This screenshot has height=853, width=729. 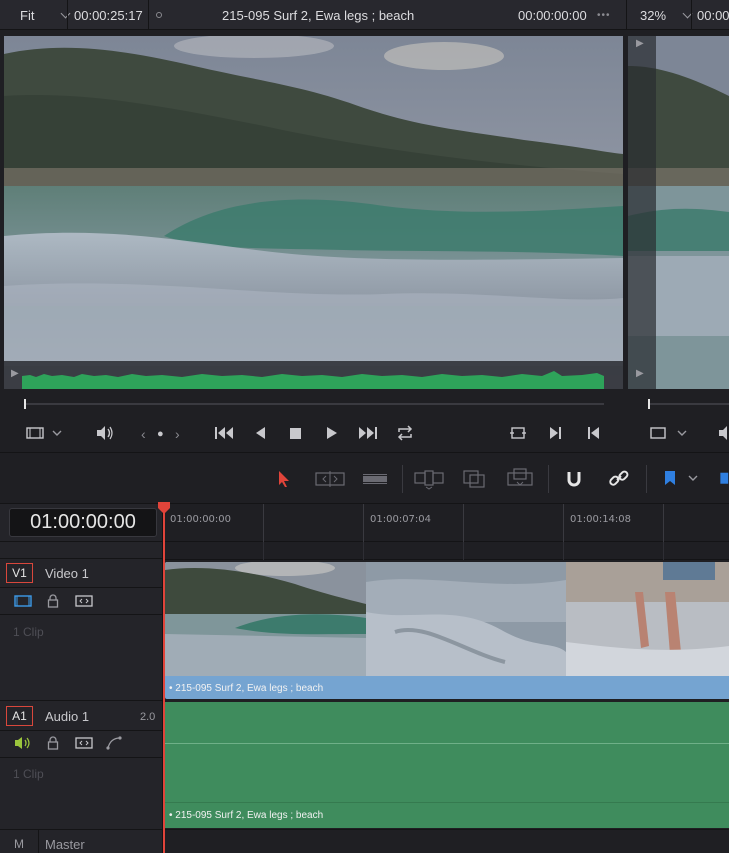 I want to click on viewer-options-icon, so click(x=159, y=15).